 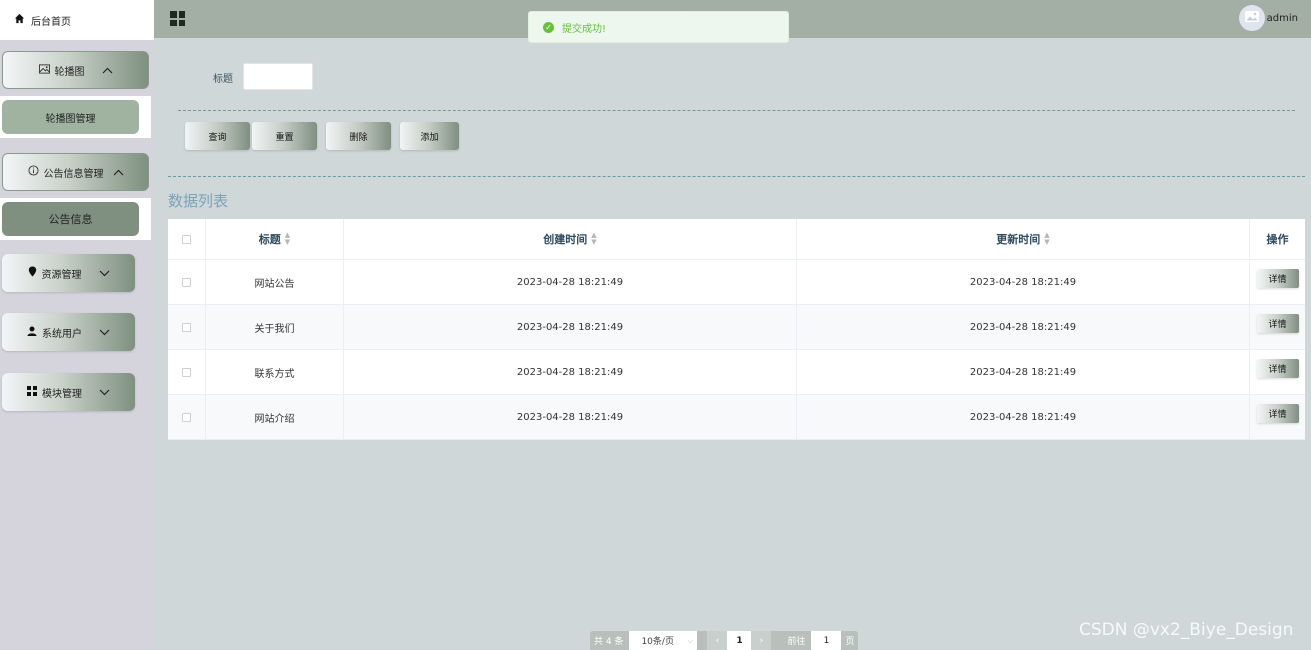 I want to click on sidebar-submenu-announcements: 公告信息, so click(x=75, y=219).